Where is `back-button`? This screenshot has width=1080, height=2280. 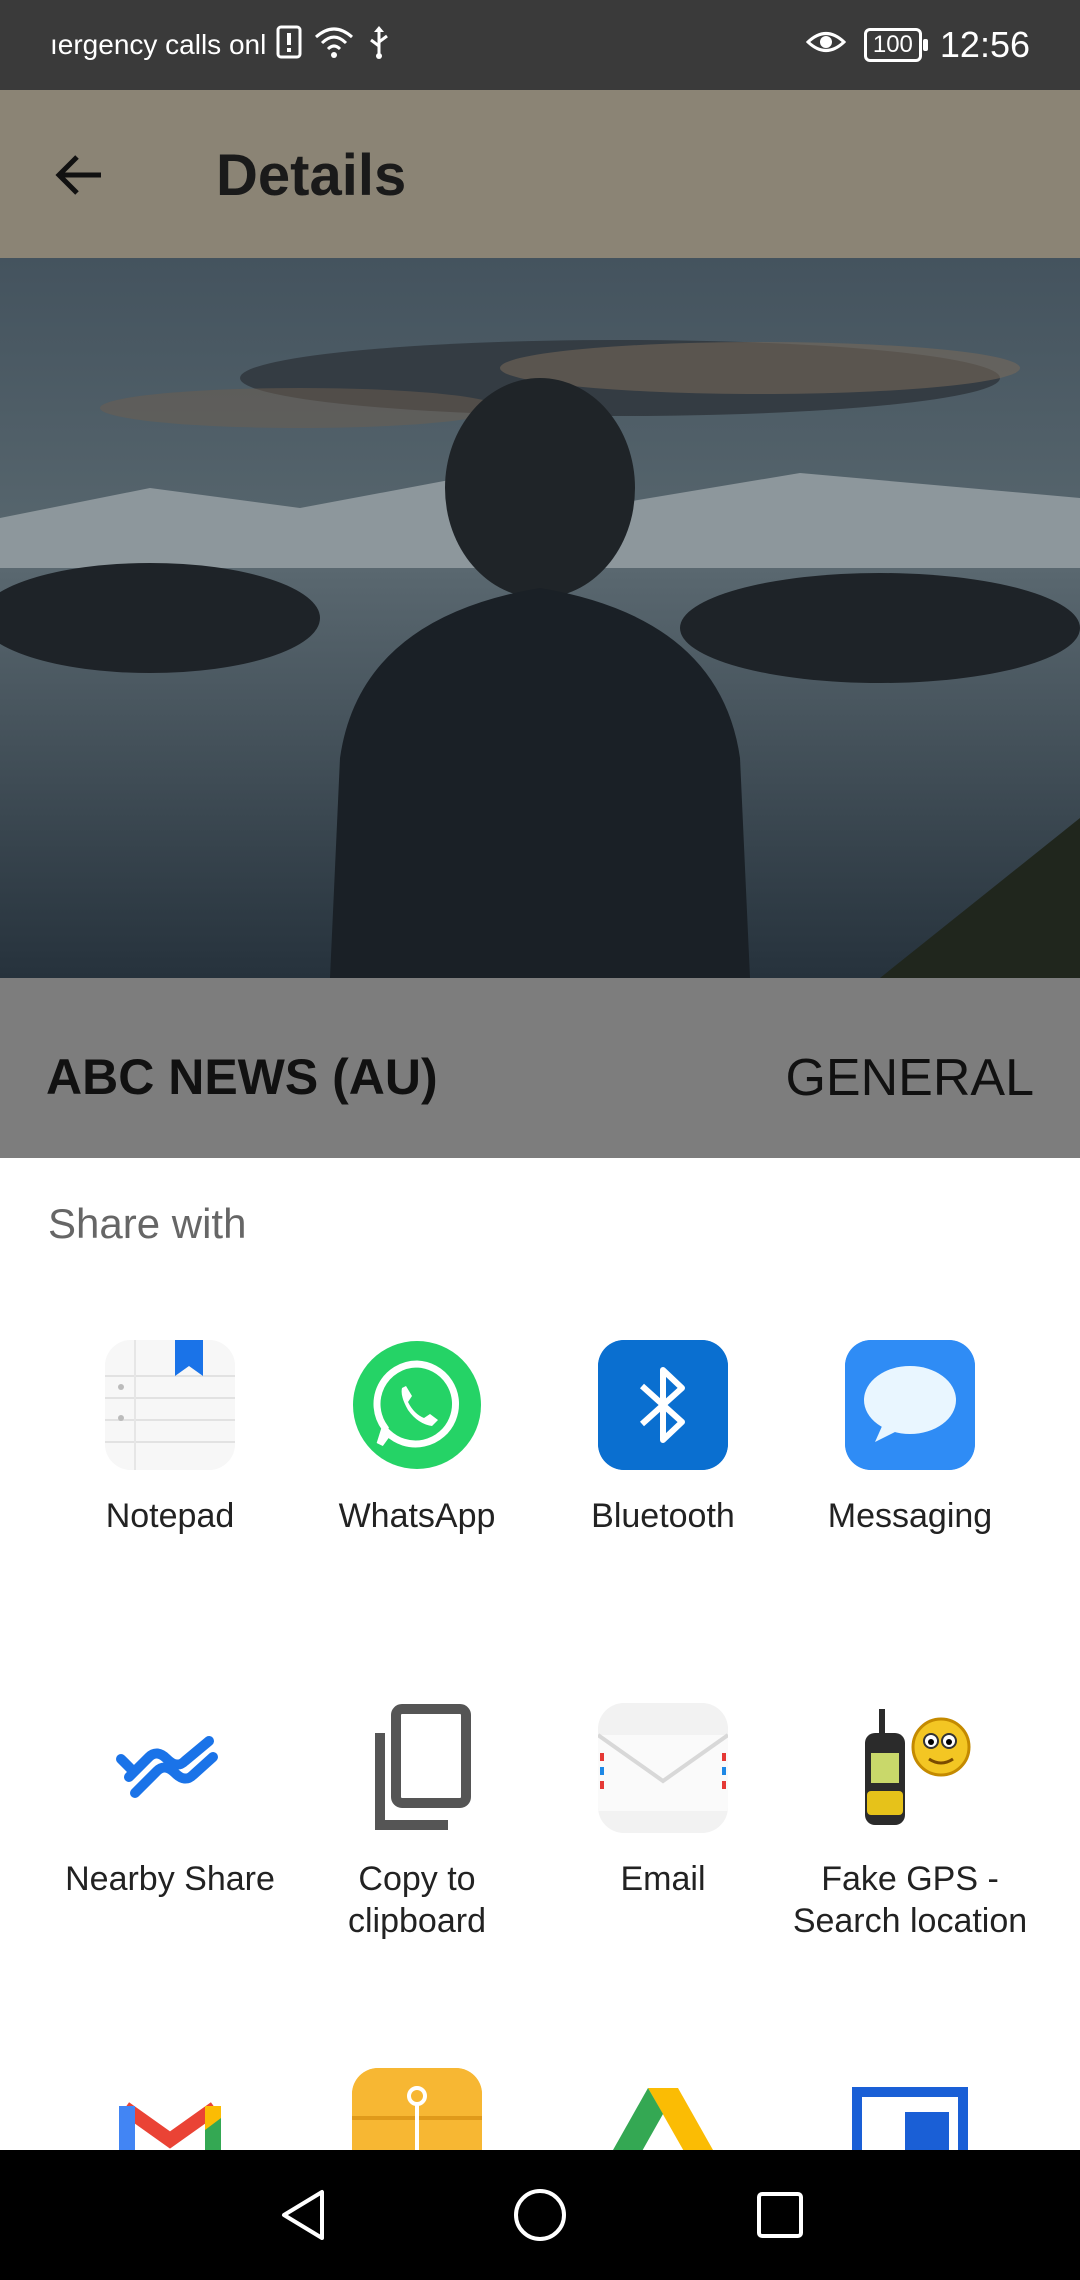 back-button is located at coordinates (79, 175).